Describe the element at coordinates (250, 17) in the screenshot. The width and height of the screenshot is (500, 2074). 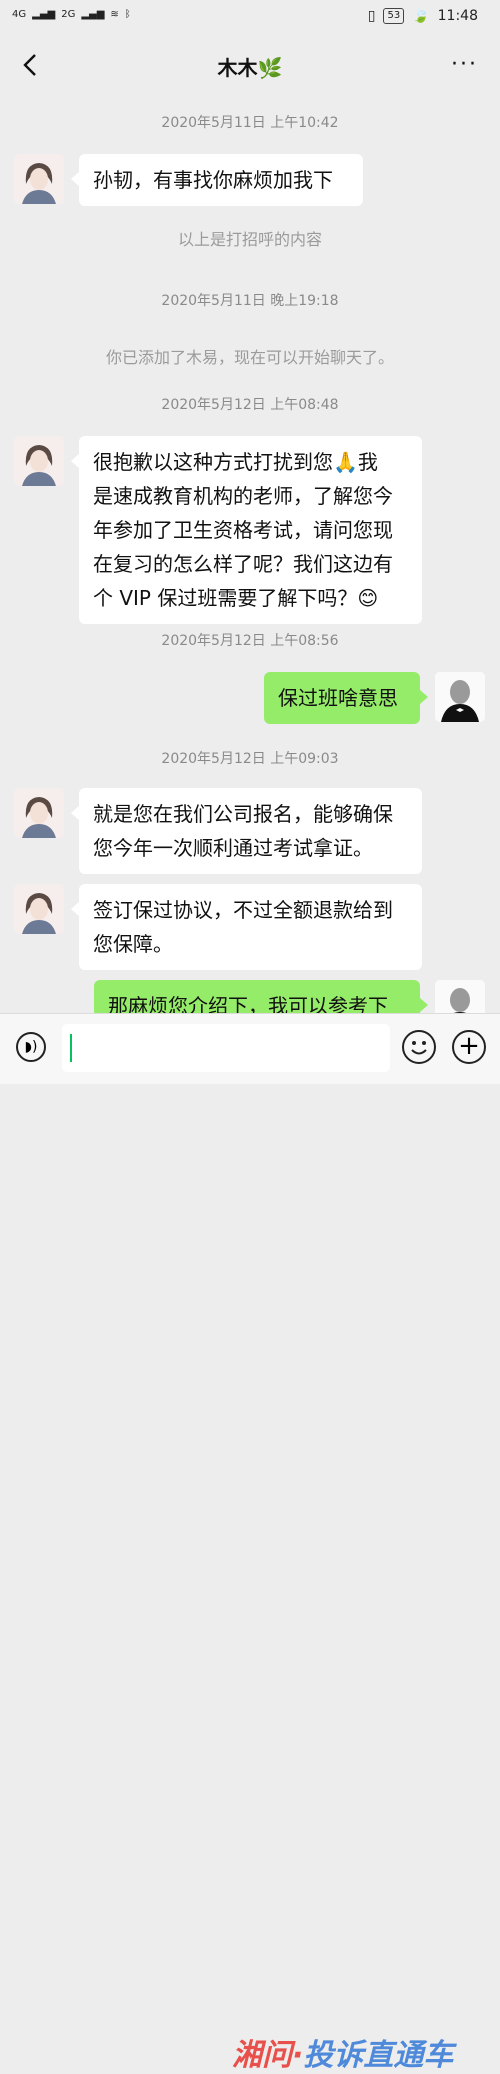
I see `status-bar: 4G ▂▄▆ 2G ▂▄▆ ≋ ᛒ ▯ 53 🍃 11:48` at that location.